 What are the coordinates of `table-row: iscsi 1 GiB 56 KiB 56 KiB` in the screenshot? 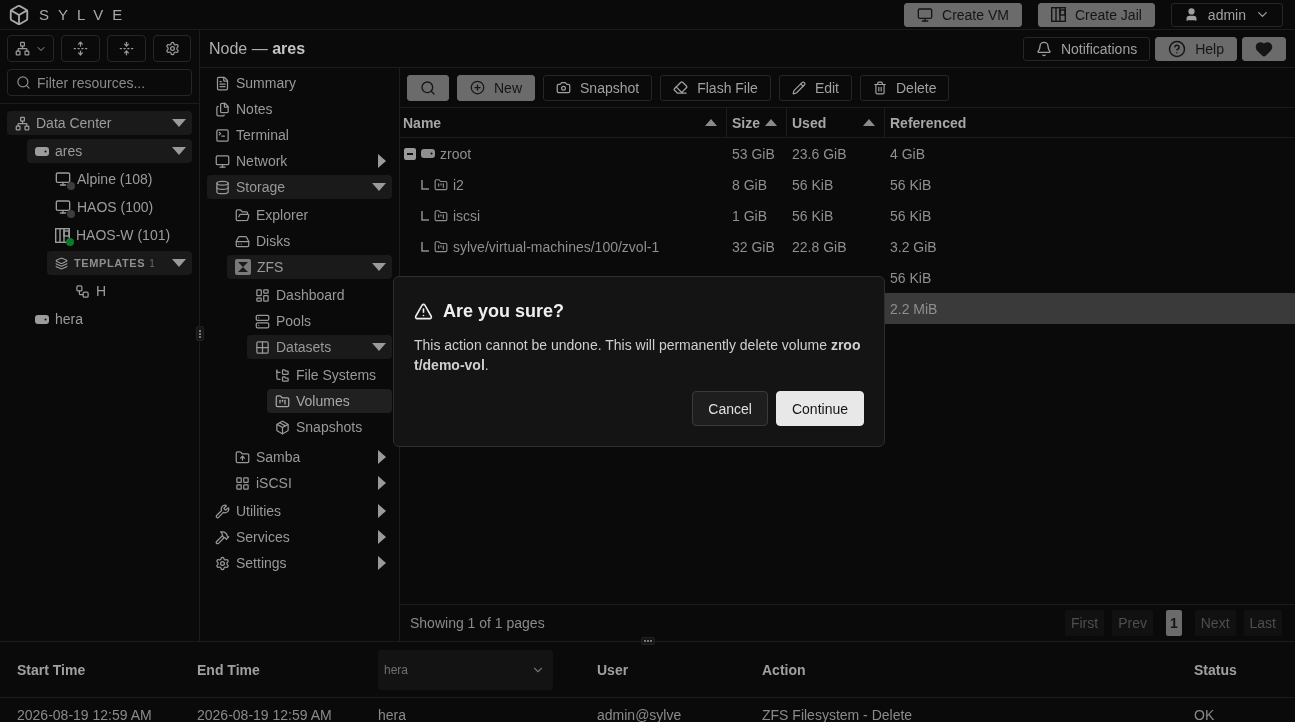 It's located at (847, 215).